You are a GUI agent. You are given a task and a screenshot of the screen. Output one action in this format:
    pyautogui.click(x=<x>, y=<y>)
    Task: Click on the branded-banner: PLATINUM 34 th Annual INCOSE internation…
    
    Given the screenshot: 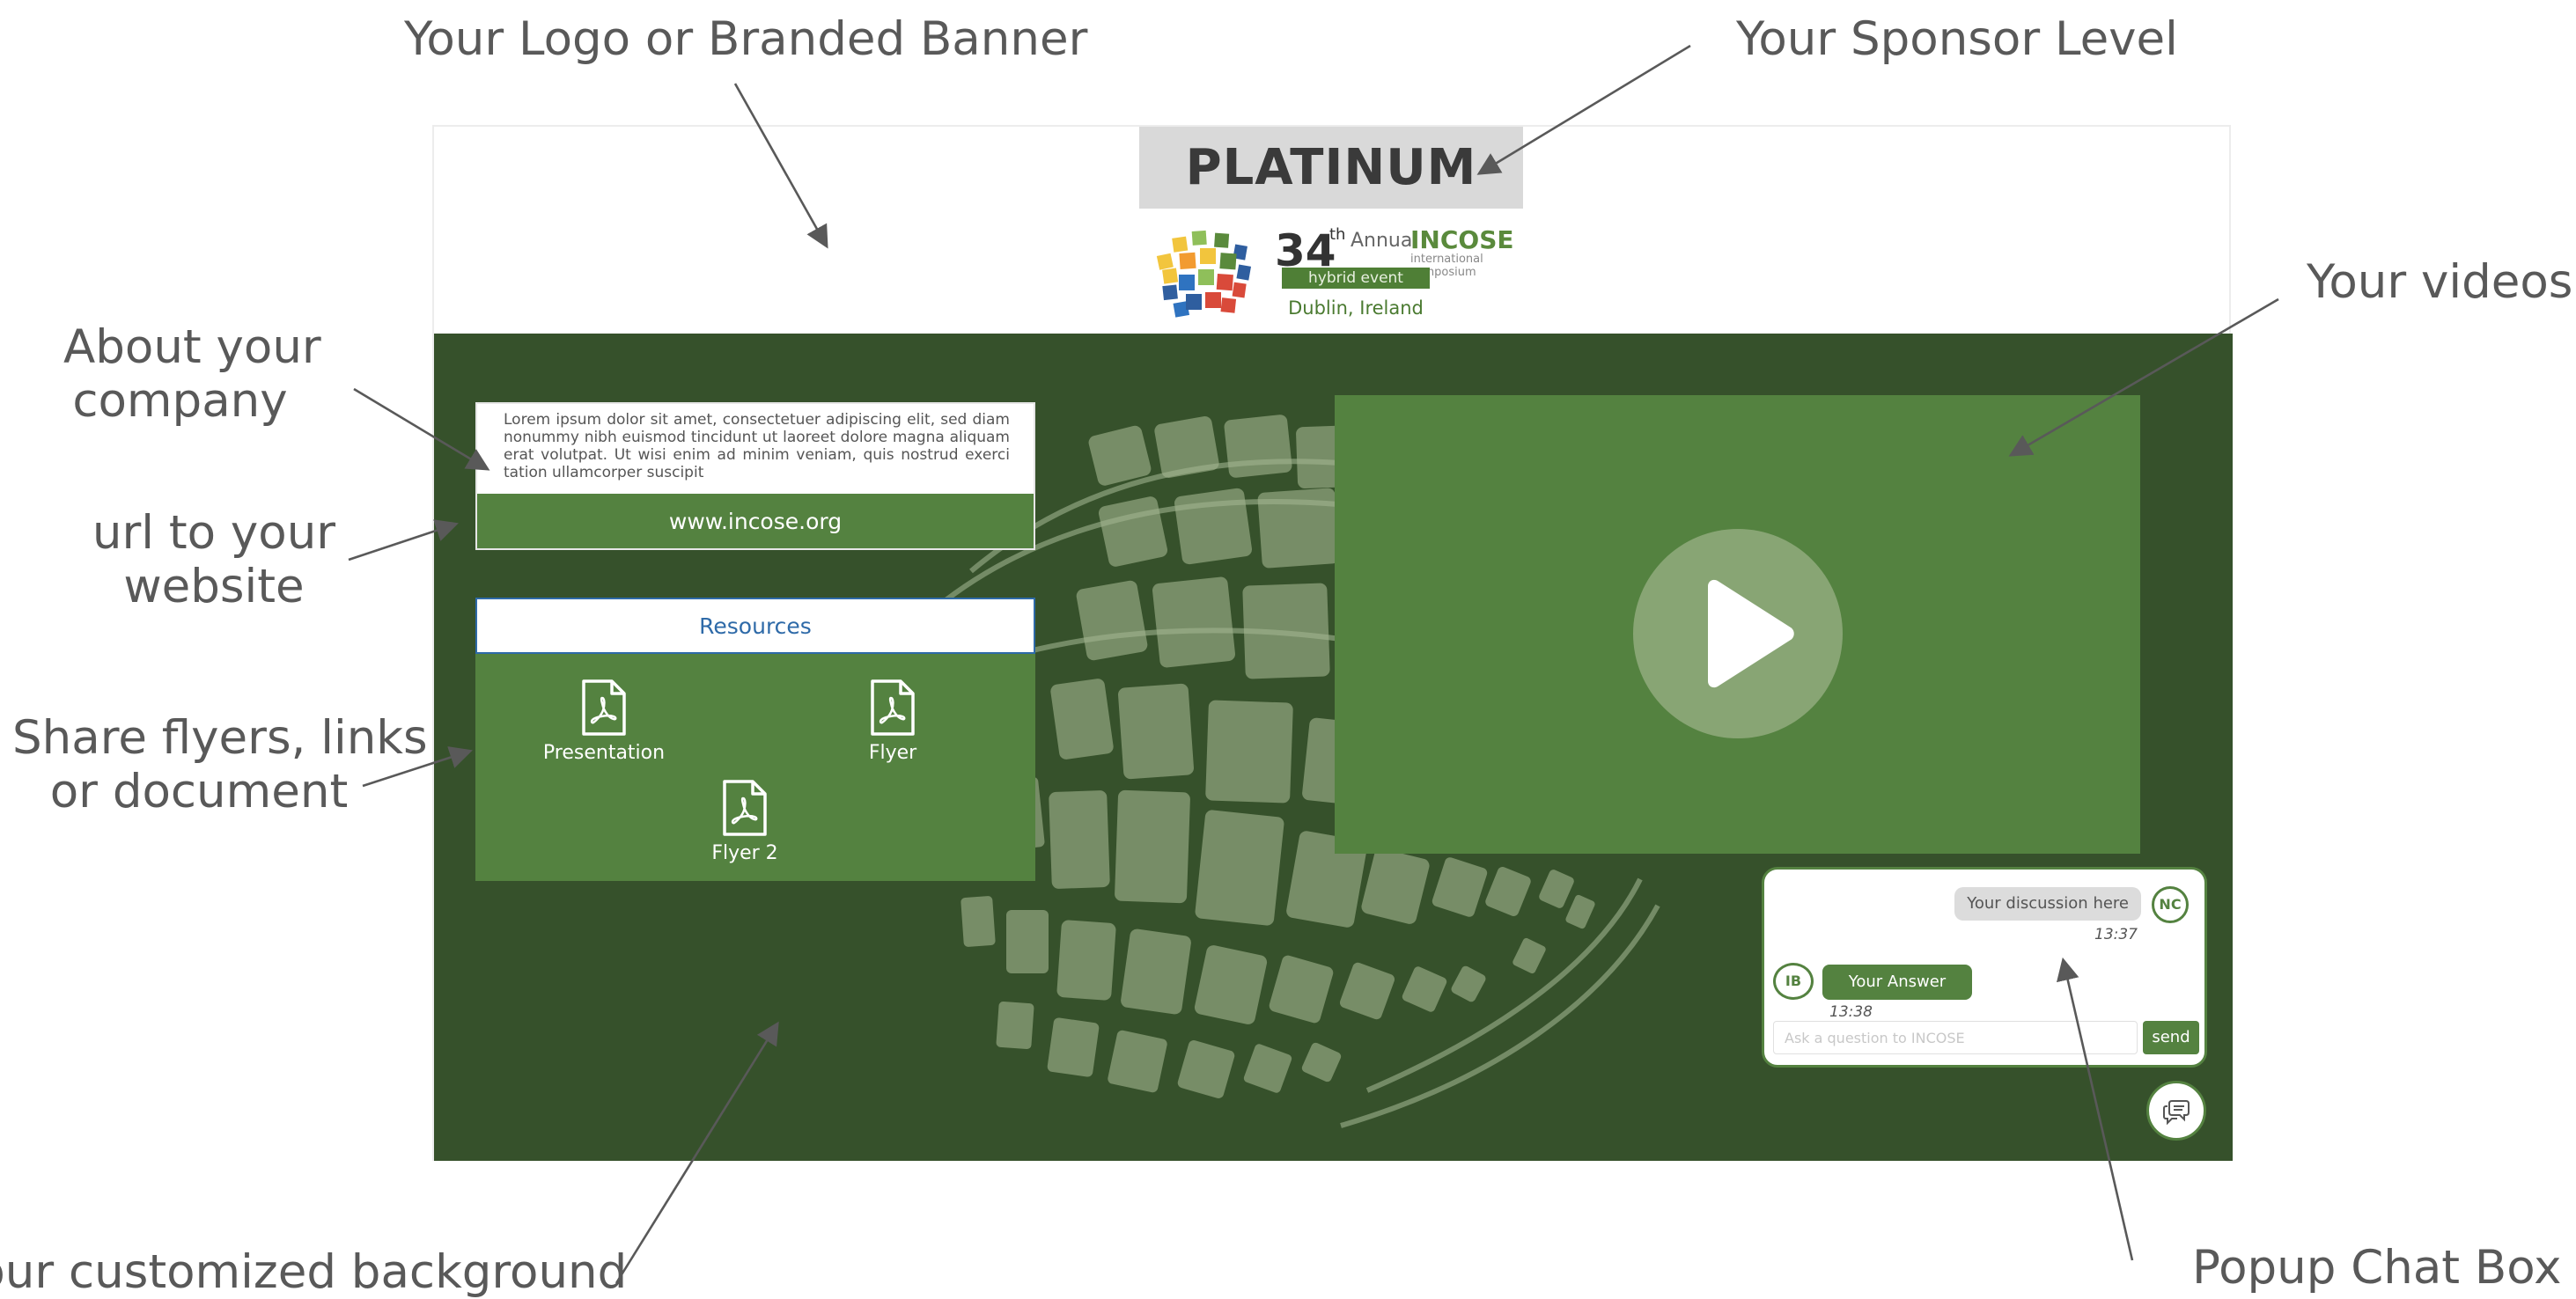 What is the action you would take?
    pyautogui.click(x=1331, y=231)
    